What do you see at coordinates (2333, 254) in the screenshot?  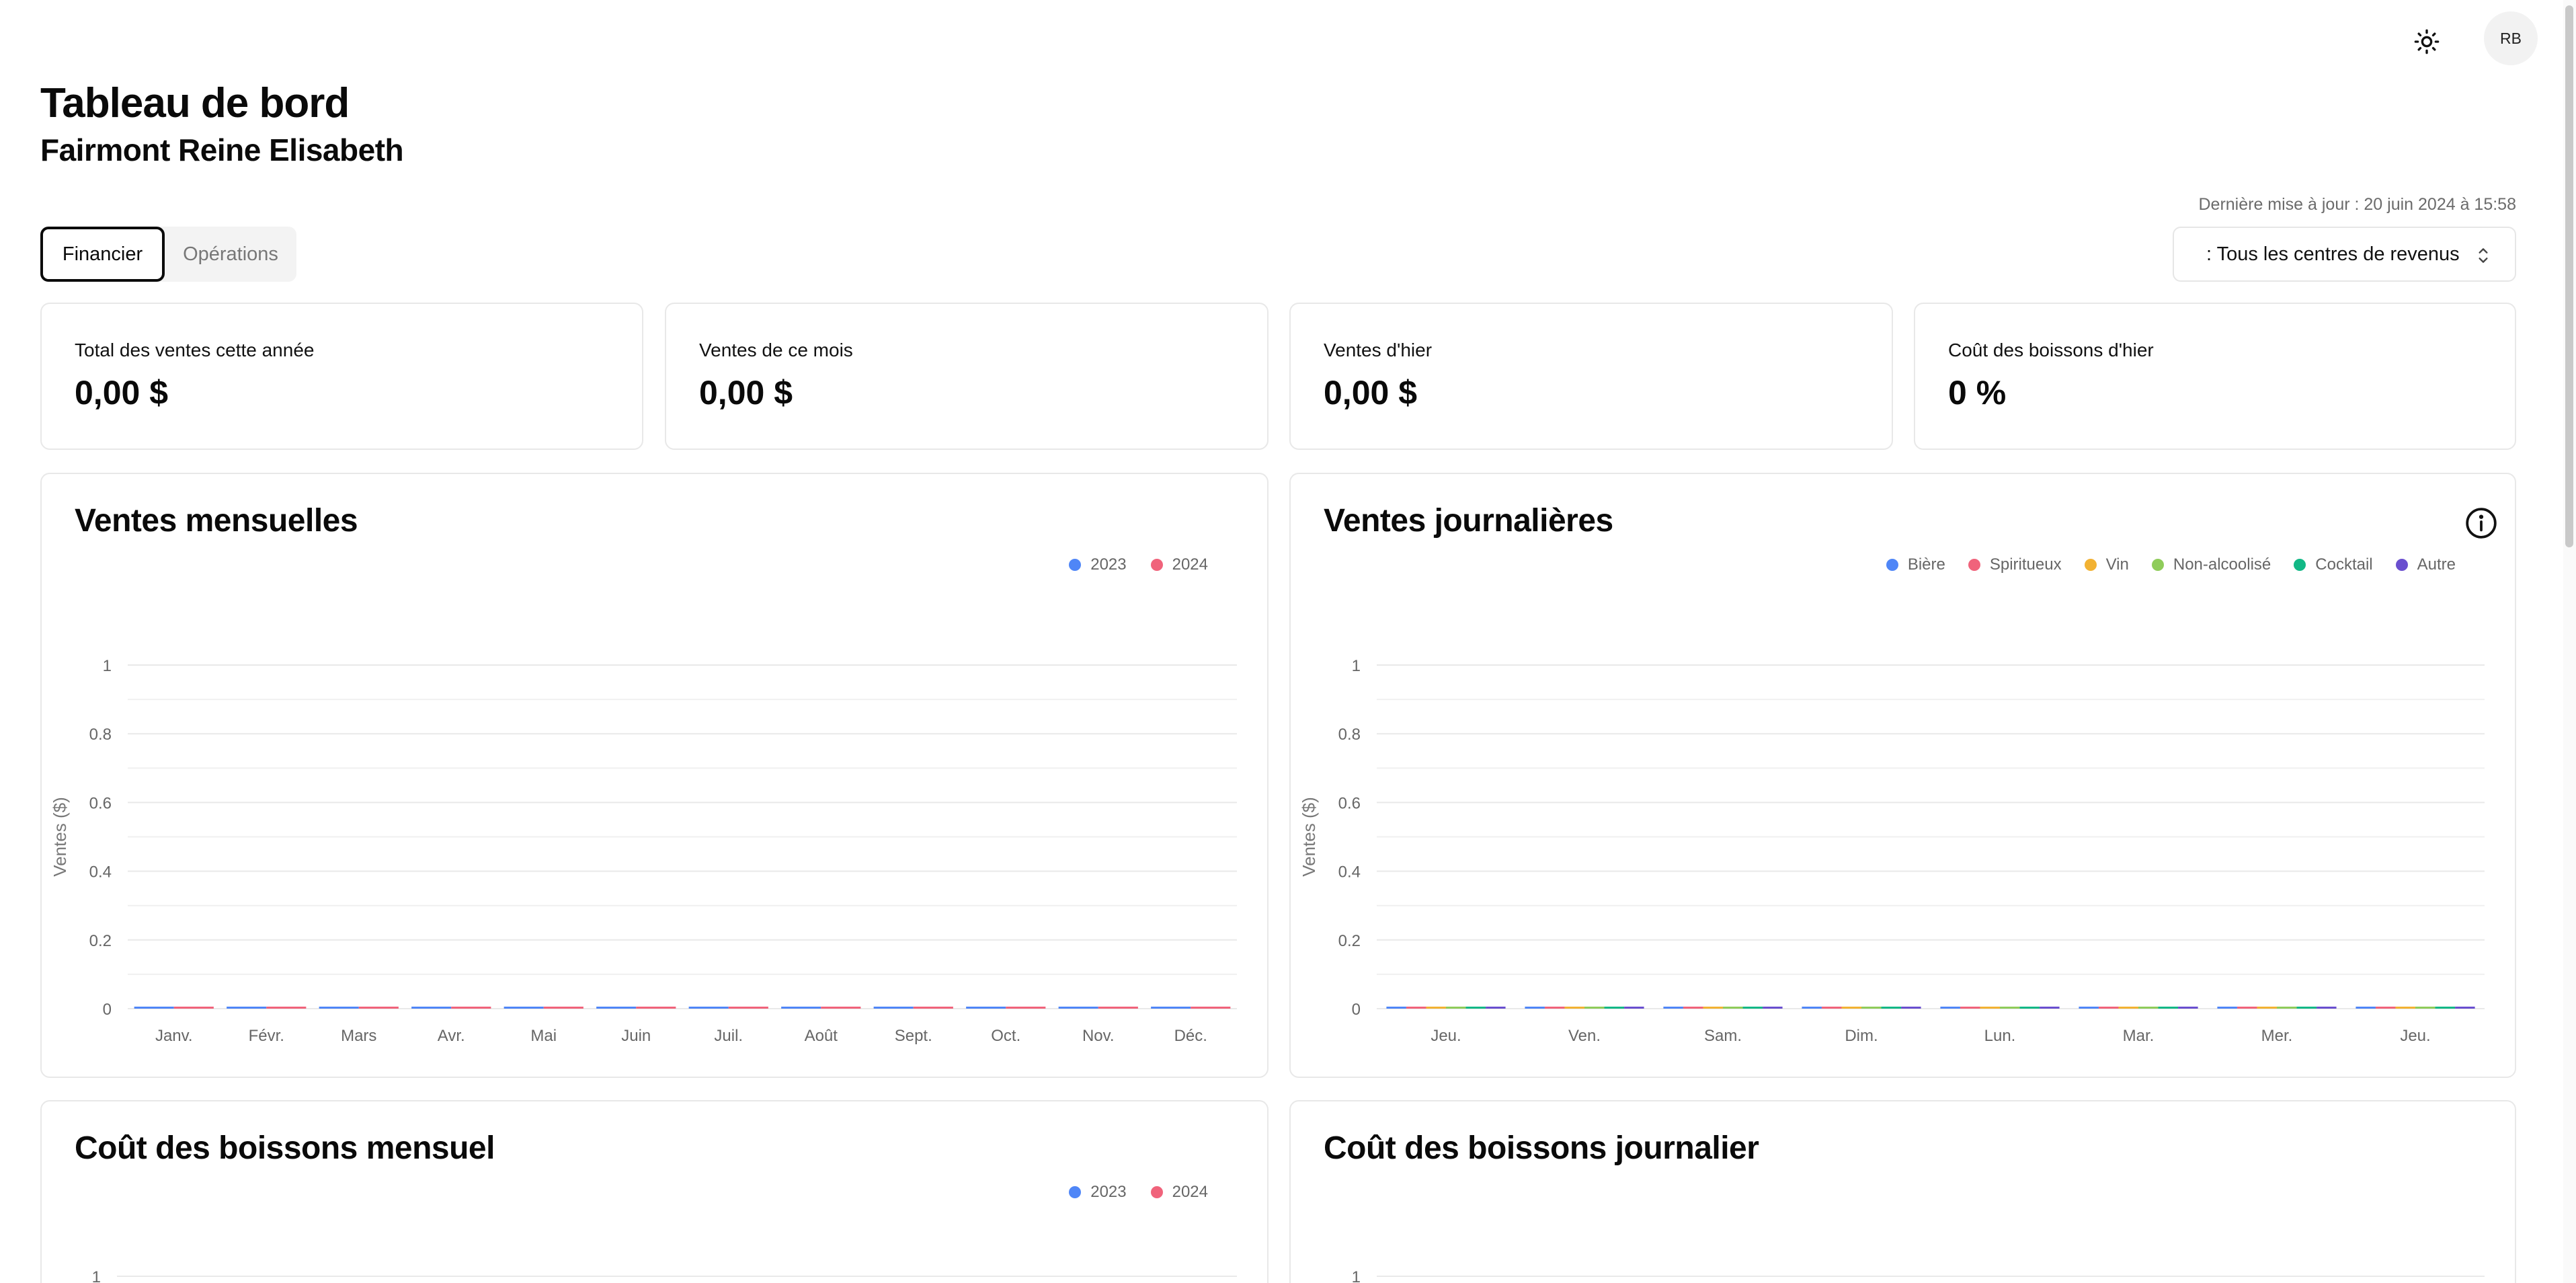 I see `revenue-center-value: : Tous les centres de revenus` at bounding box center [2333, 254].